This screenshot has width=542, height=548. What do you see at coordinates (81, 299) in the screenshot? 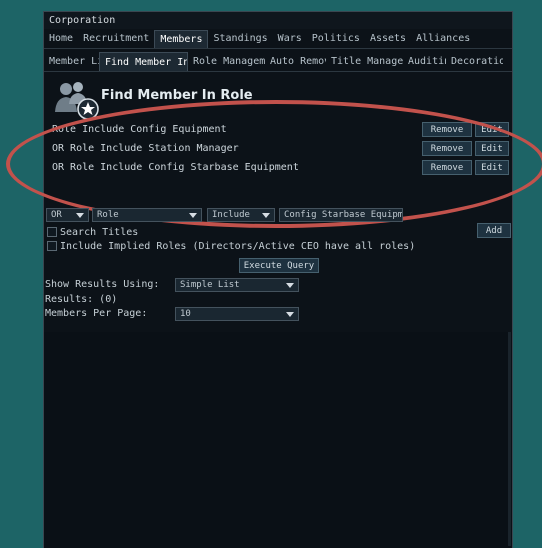
I see `results-count: Results: (0)` at bounding box center [81, 299].